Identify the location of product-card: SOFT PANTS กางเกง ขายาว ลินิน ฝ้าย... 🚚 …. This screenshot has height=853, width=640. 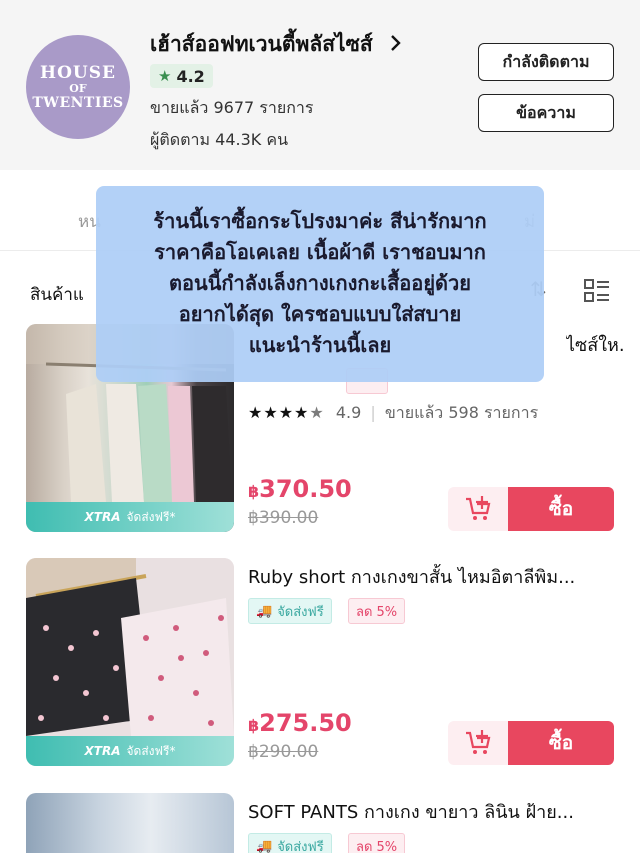
(320, 823).